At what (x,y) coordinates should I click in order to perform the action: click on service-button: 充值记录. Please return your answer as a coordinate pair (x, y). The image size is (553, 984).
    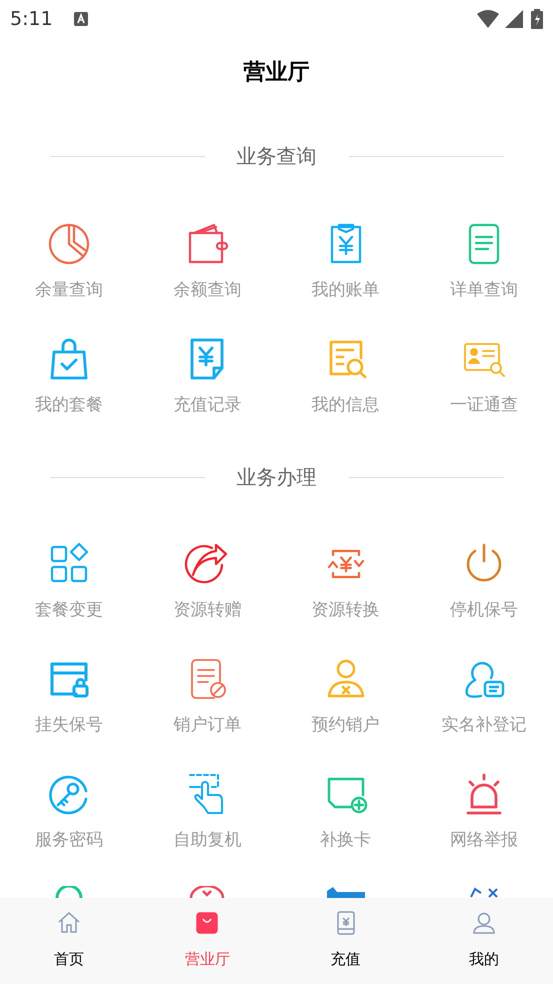
    Looking at the image, I should click on (207, 377).